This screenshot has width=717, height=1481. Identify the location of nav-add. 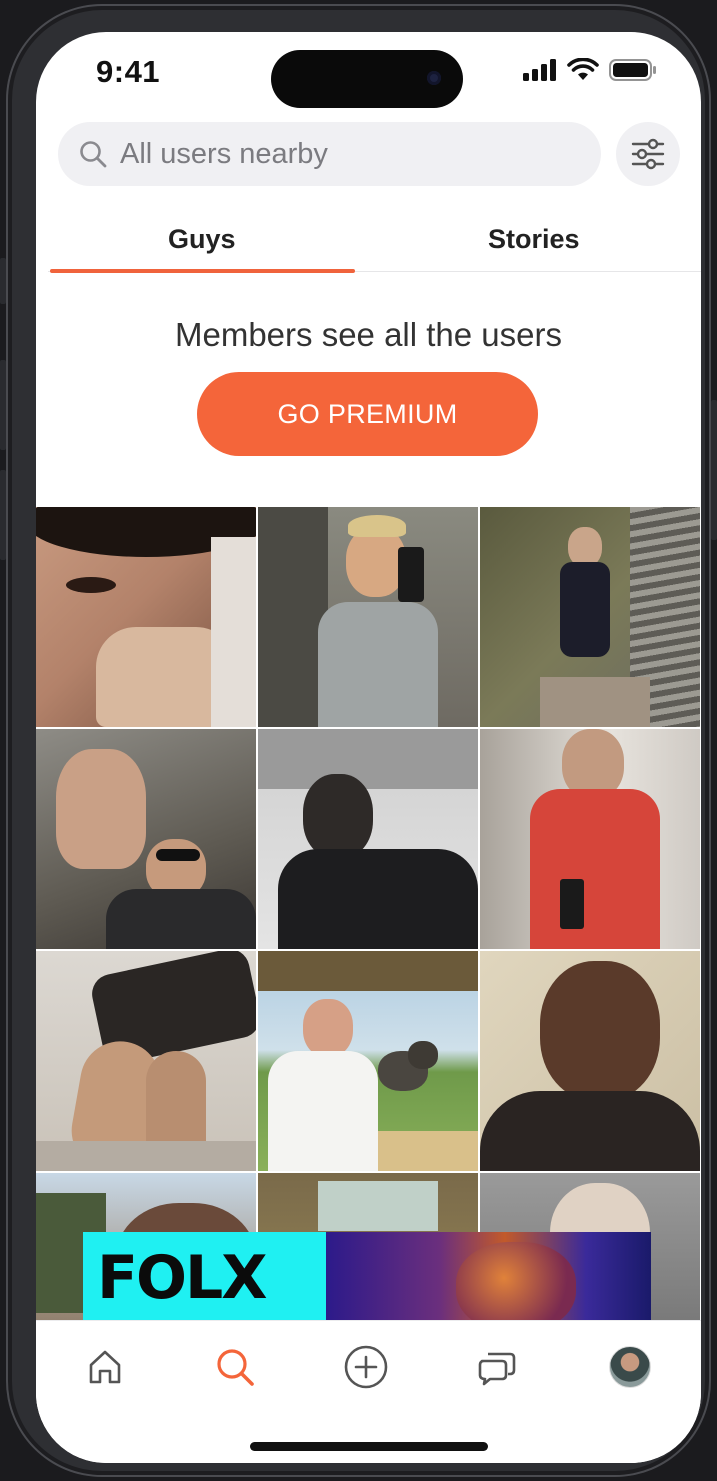
(366, 1367).